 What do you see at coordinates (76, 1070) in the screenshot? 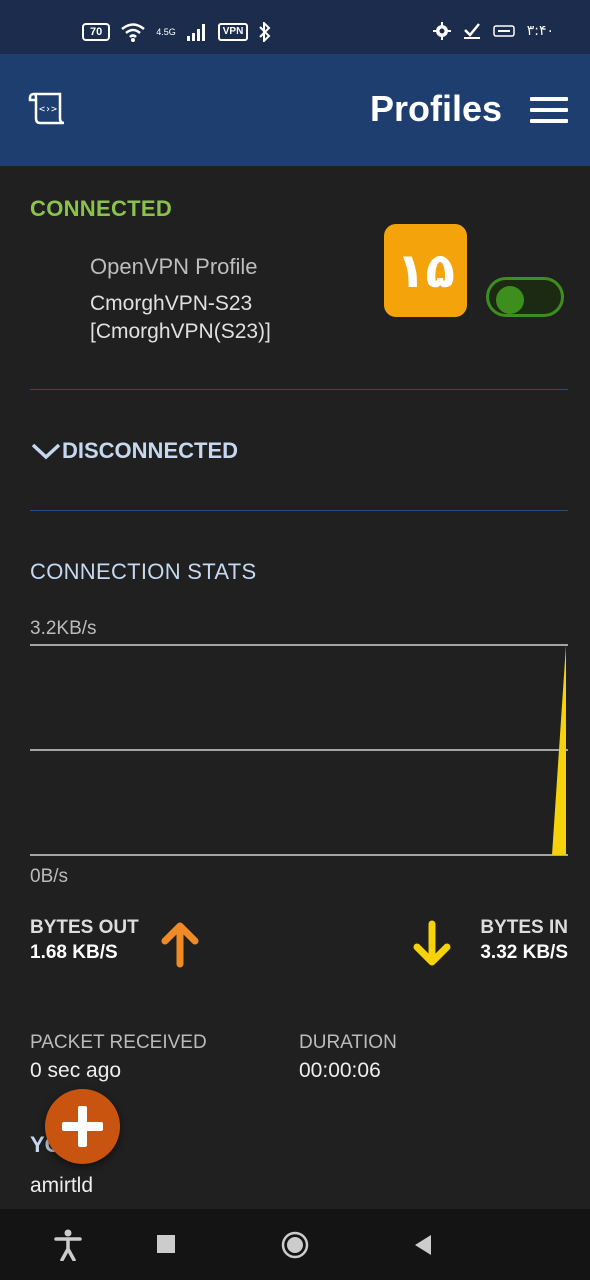
I see `packet-received-value: 0 sec ago` at bounding box center [76, 1070].